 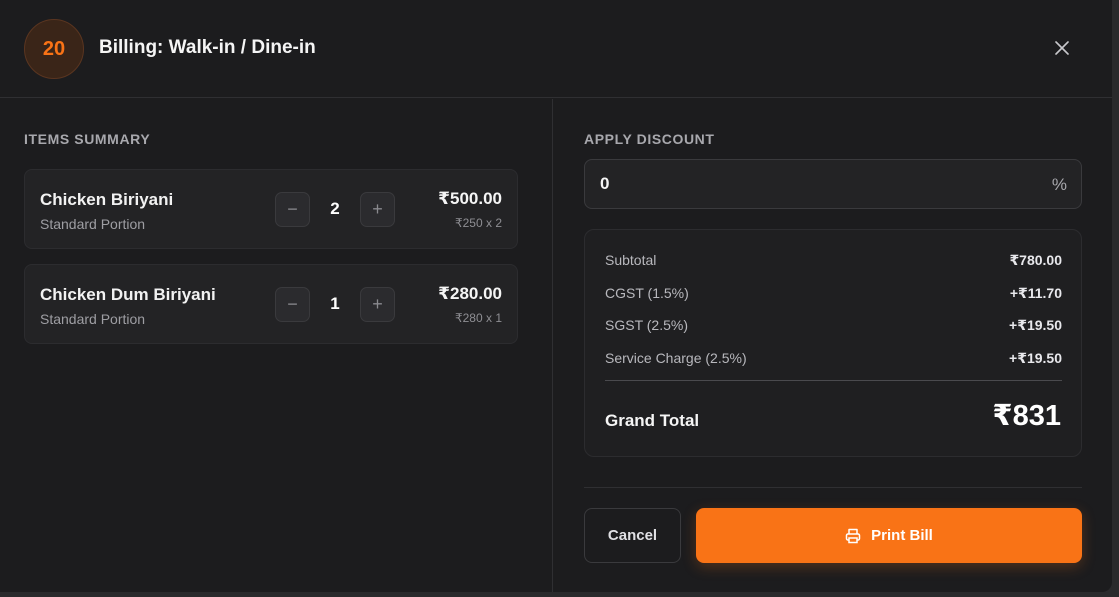 I want to click on cgst-row: CGST (1.5%) +₹11.70, so click(x=833, y=295).